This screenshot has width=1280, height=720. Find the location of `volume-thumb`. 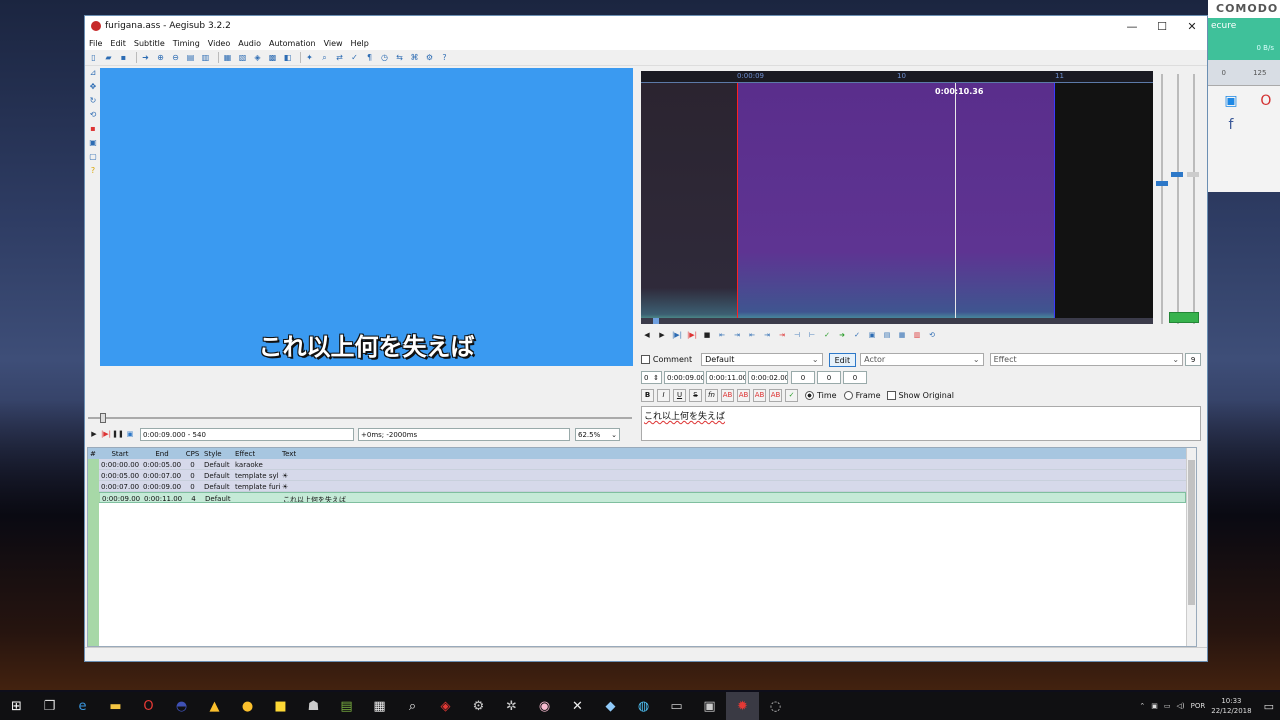

volume-thumb is located at coordinates (1193, 174).